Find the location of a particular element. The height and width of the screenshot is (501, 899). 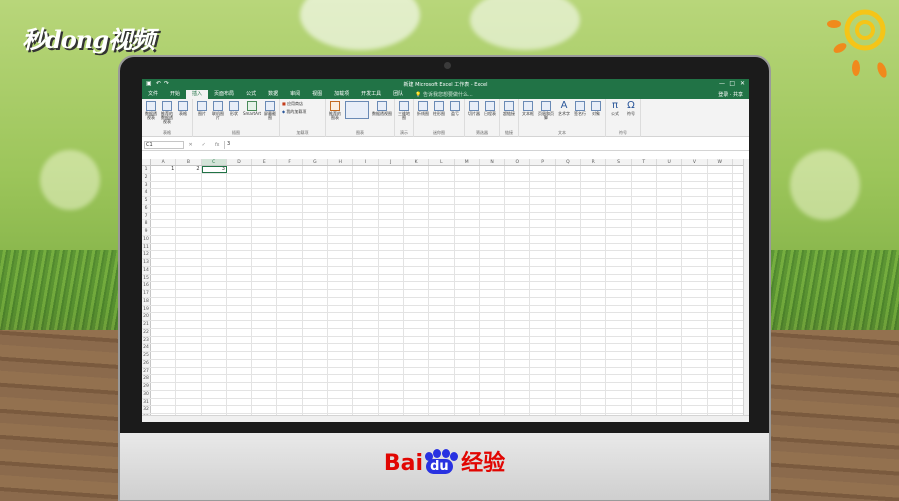

cell-e20 is located at coordinates (265, 316).